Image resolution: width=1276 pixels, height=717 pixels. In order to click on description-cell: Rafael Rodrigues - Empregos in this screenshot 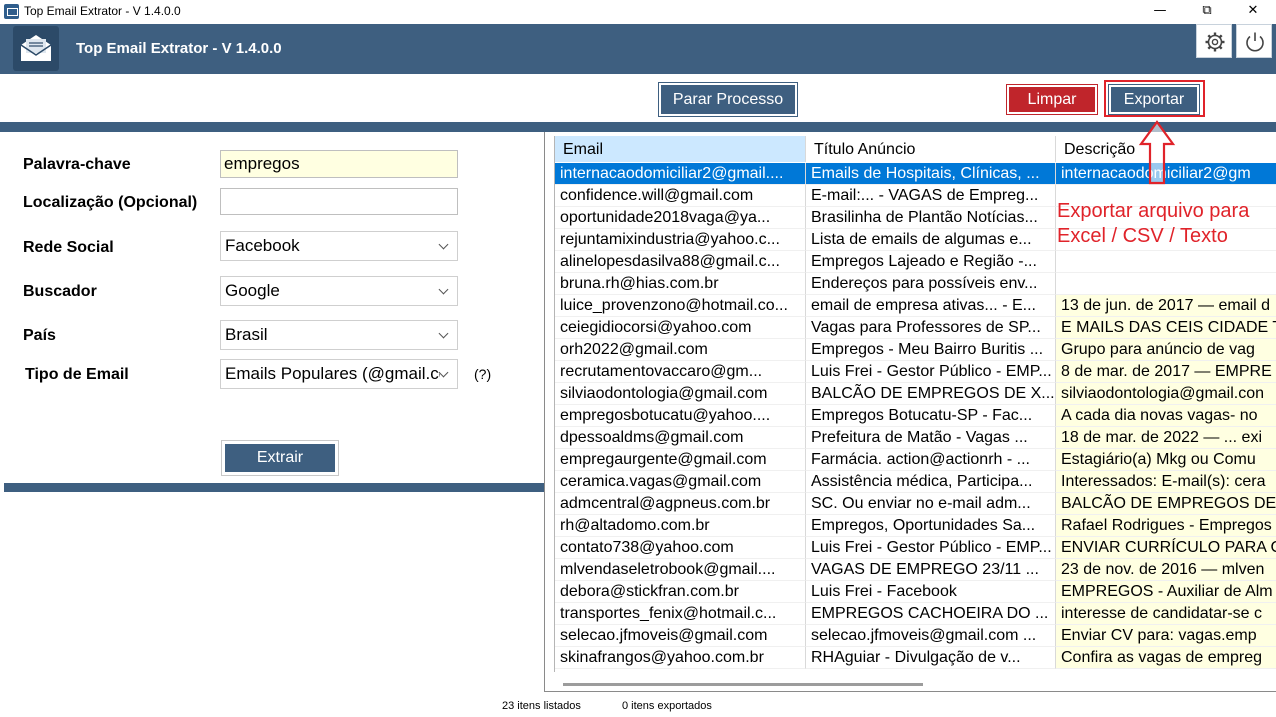, I will do `click(1166, 526)`.